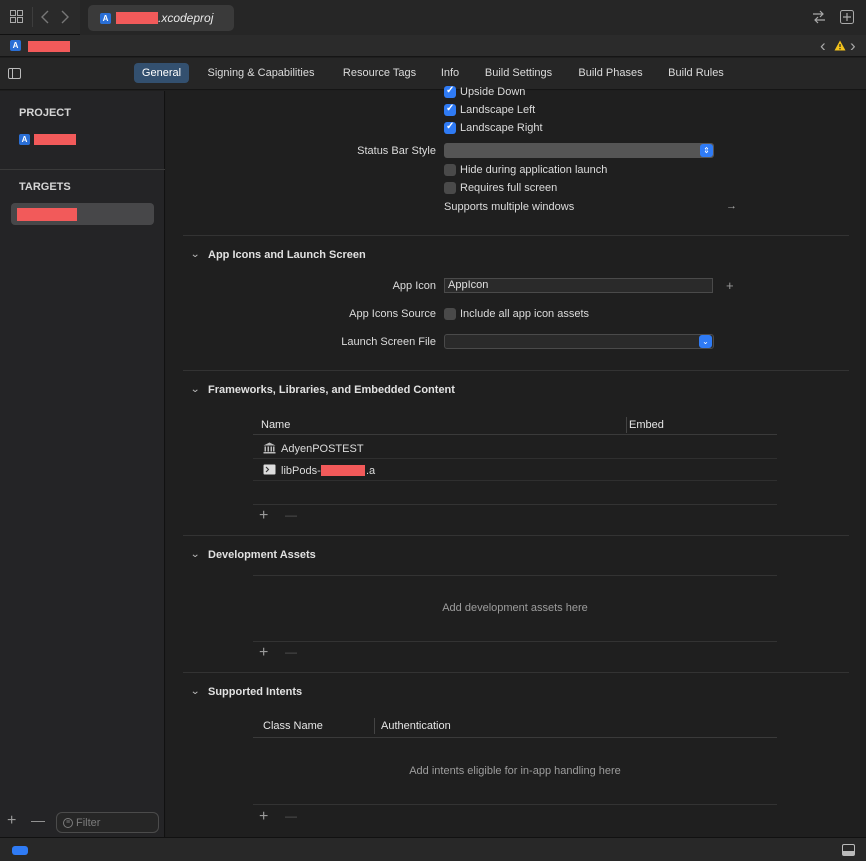 The height and width of the screenshot is (861, 866). What do you see at coordinates (534, 170) in the screenshot?
I see `hide-during-launch-label: Hide during application launch` at bounding box center [534, 170].